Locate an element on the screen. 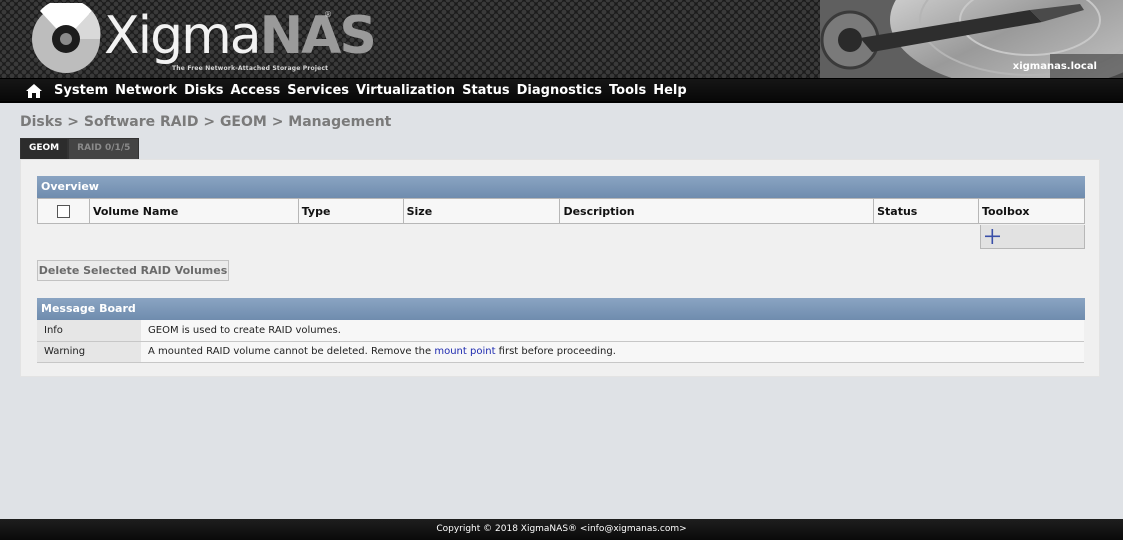 The image size is (1123, 540). column-type: Type is located at coordinates (350, 211).